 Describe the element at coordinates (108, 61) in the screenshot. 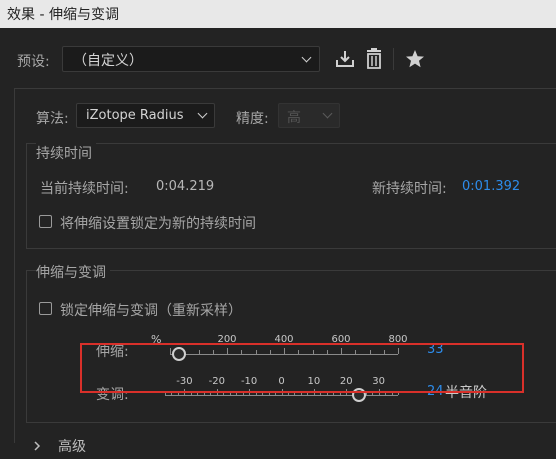

I see `preset-value: （自定义）` at that location.